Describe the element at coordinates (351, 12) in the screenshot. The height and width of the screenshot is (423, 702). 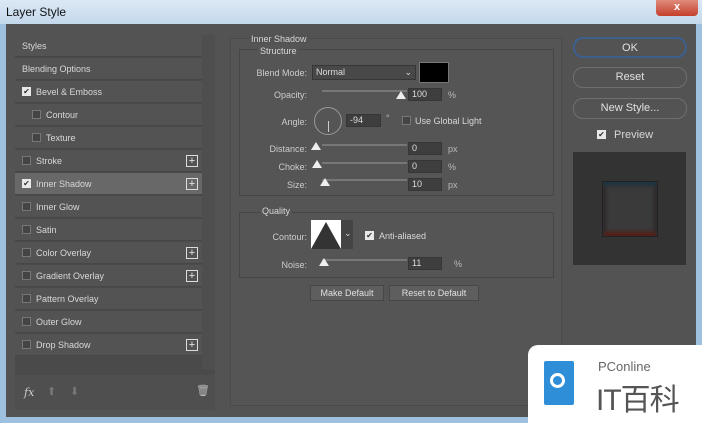
I see `title-bar: Layer Style x` at that location.